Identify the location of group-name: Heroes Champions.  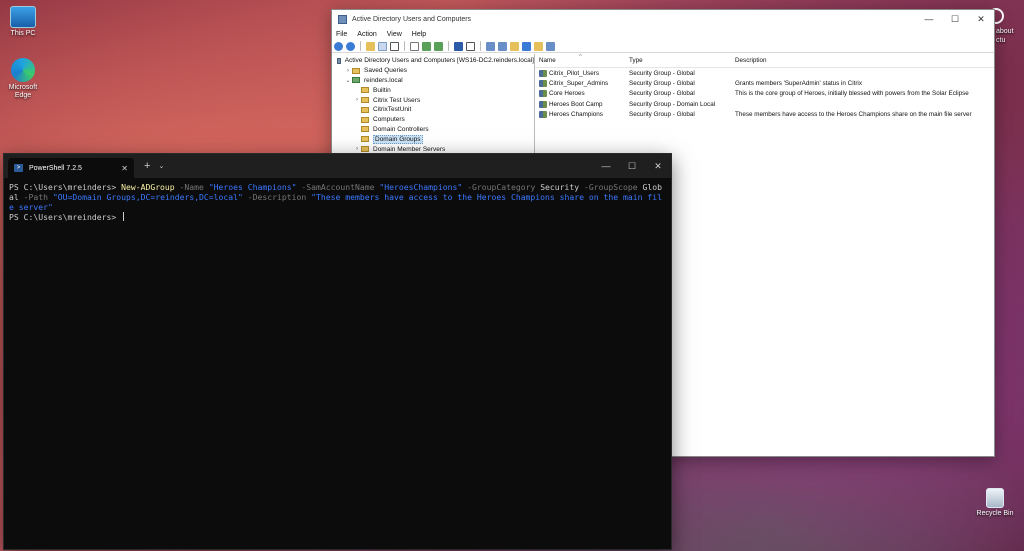
(576, 114).